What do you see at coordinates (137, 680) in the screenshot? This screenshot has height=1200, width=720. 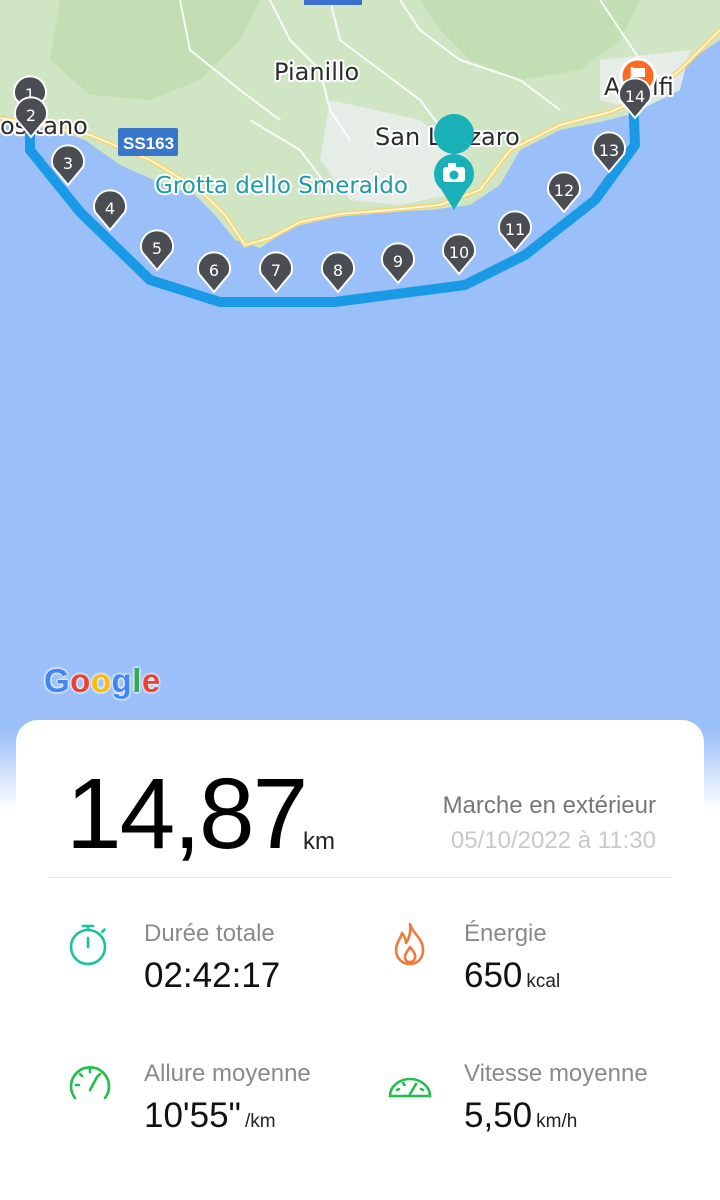 I see `google-logo-letter: l` at bounding box center [137, 680].